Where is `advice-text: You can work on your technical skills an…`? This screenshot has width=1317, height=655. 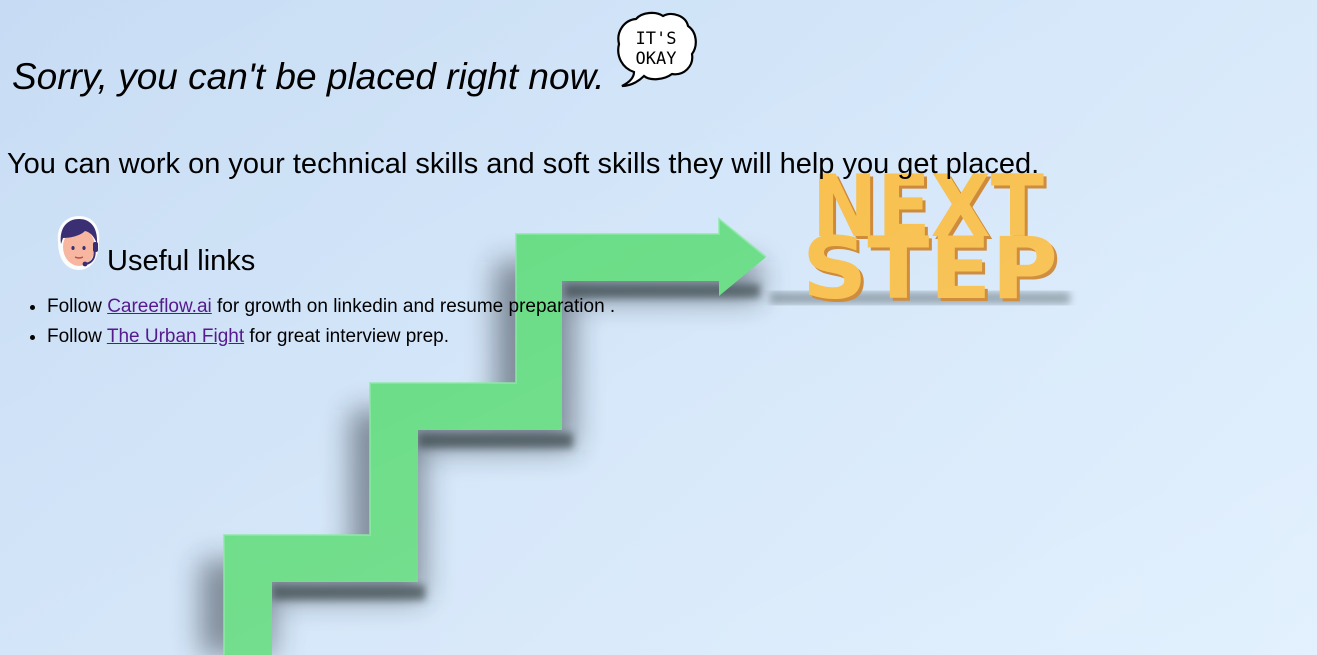
advice-text: You can work on your technical skills an… is located at coordinates (523, 164).